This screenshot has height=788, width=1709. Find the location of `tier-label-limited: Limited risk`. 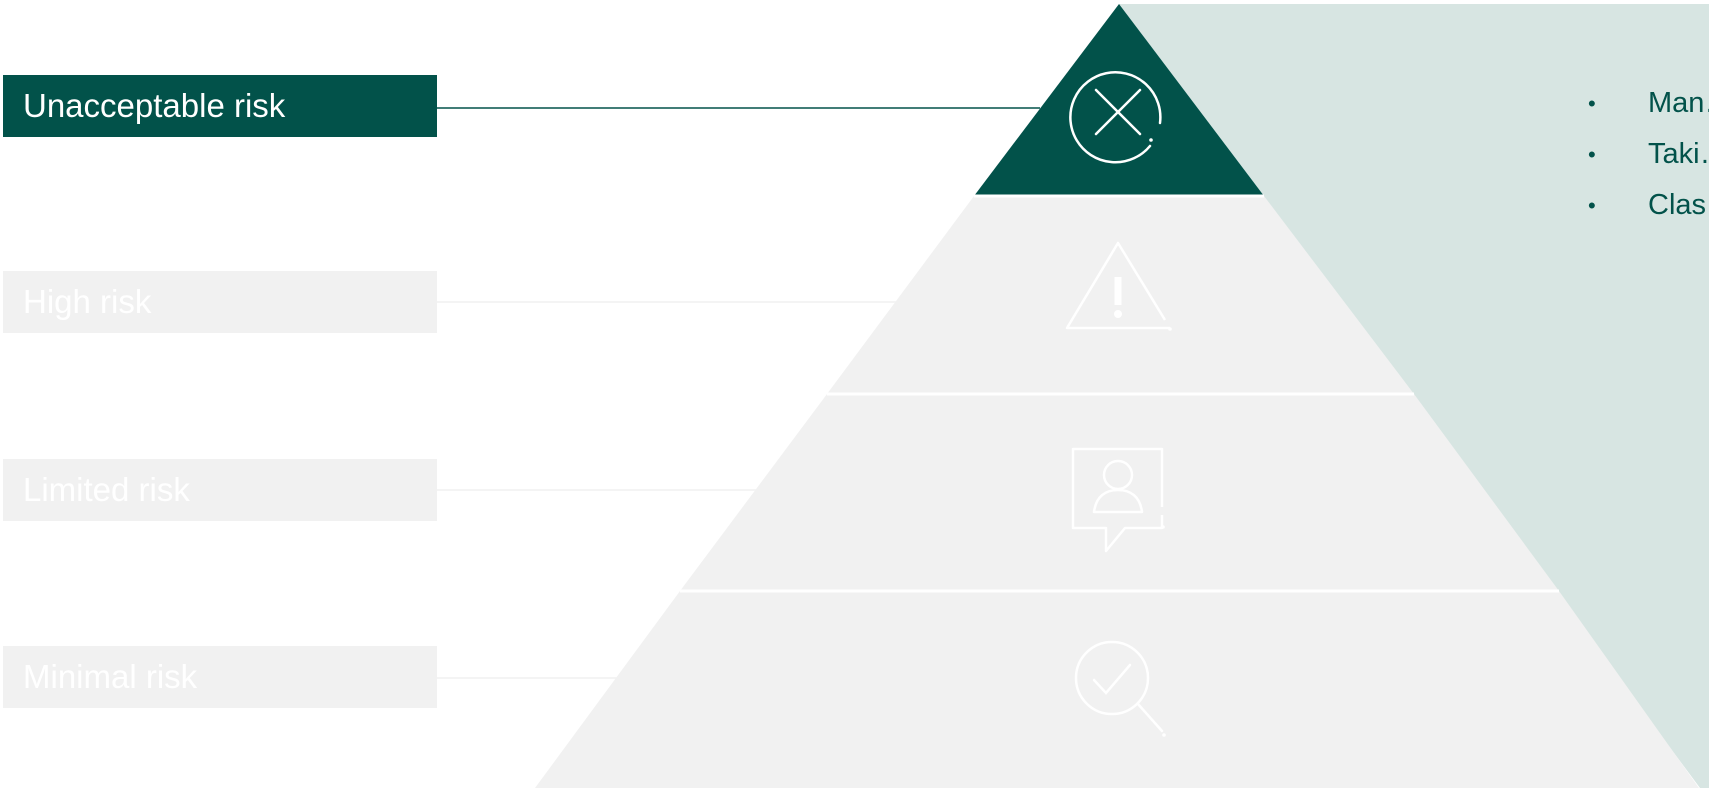

tier-label-limited: Limited risk is located at coordinates (220, 490).